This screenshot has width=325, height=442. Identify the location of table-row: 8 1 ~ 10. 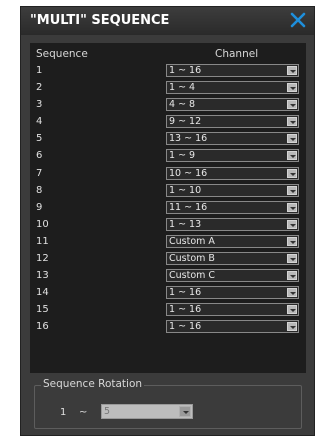
(168, 190).